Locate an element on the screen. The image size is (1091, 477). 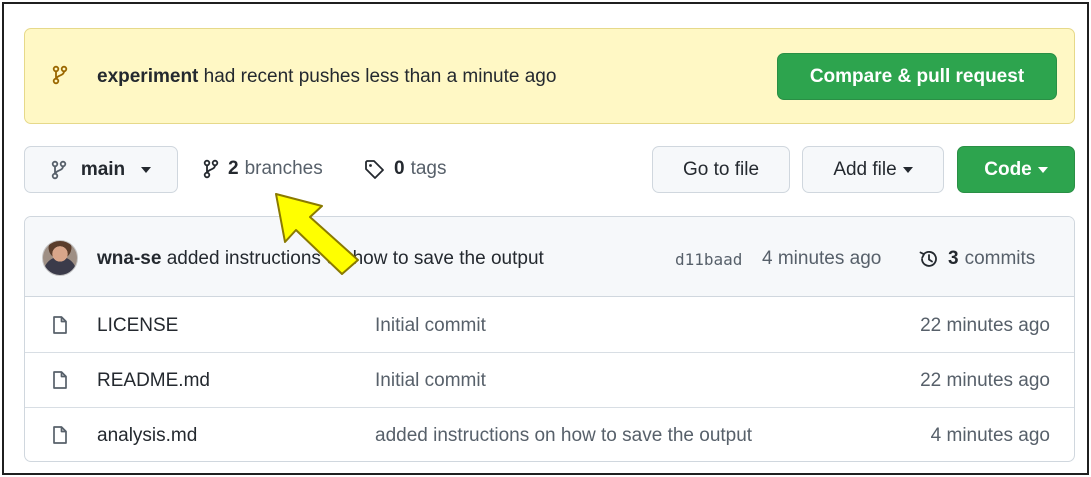
file-name: README.md is located at coordinates (153, 381).